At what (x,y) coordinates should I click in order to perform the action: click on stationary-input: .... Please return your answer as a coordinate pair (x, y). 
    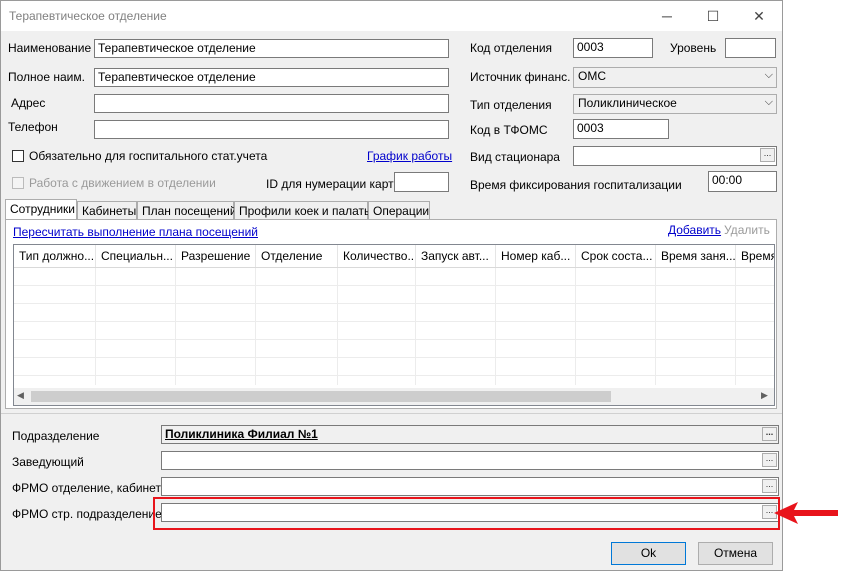
    Looking at the image, I should click on (675, 156).